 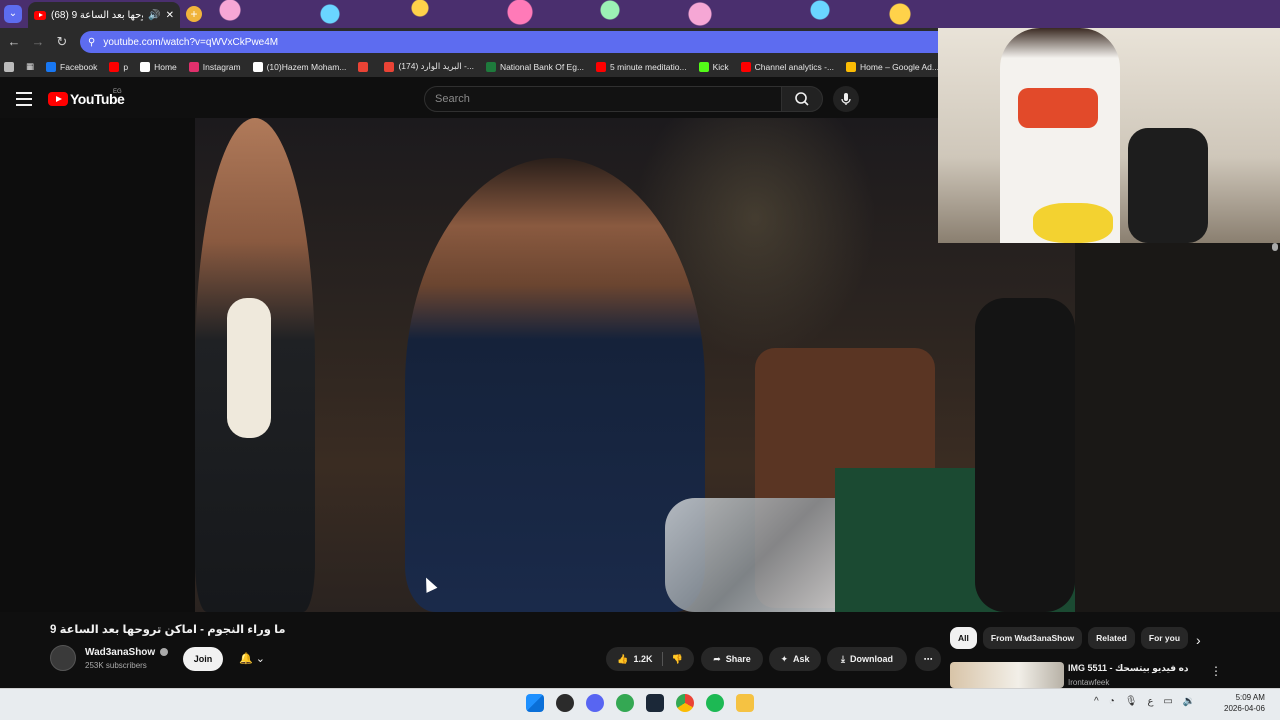 I want to click on more-actions-button: ⋯, so click(x=928, y=659).